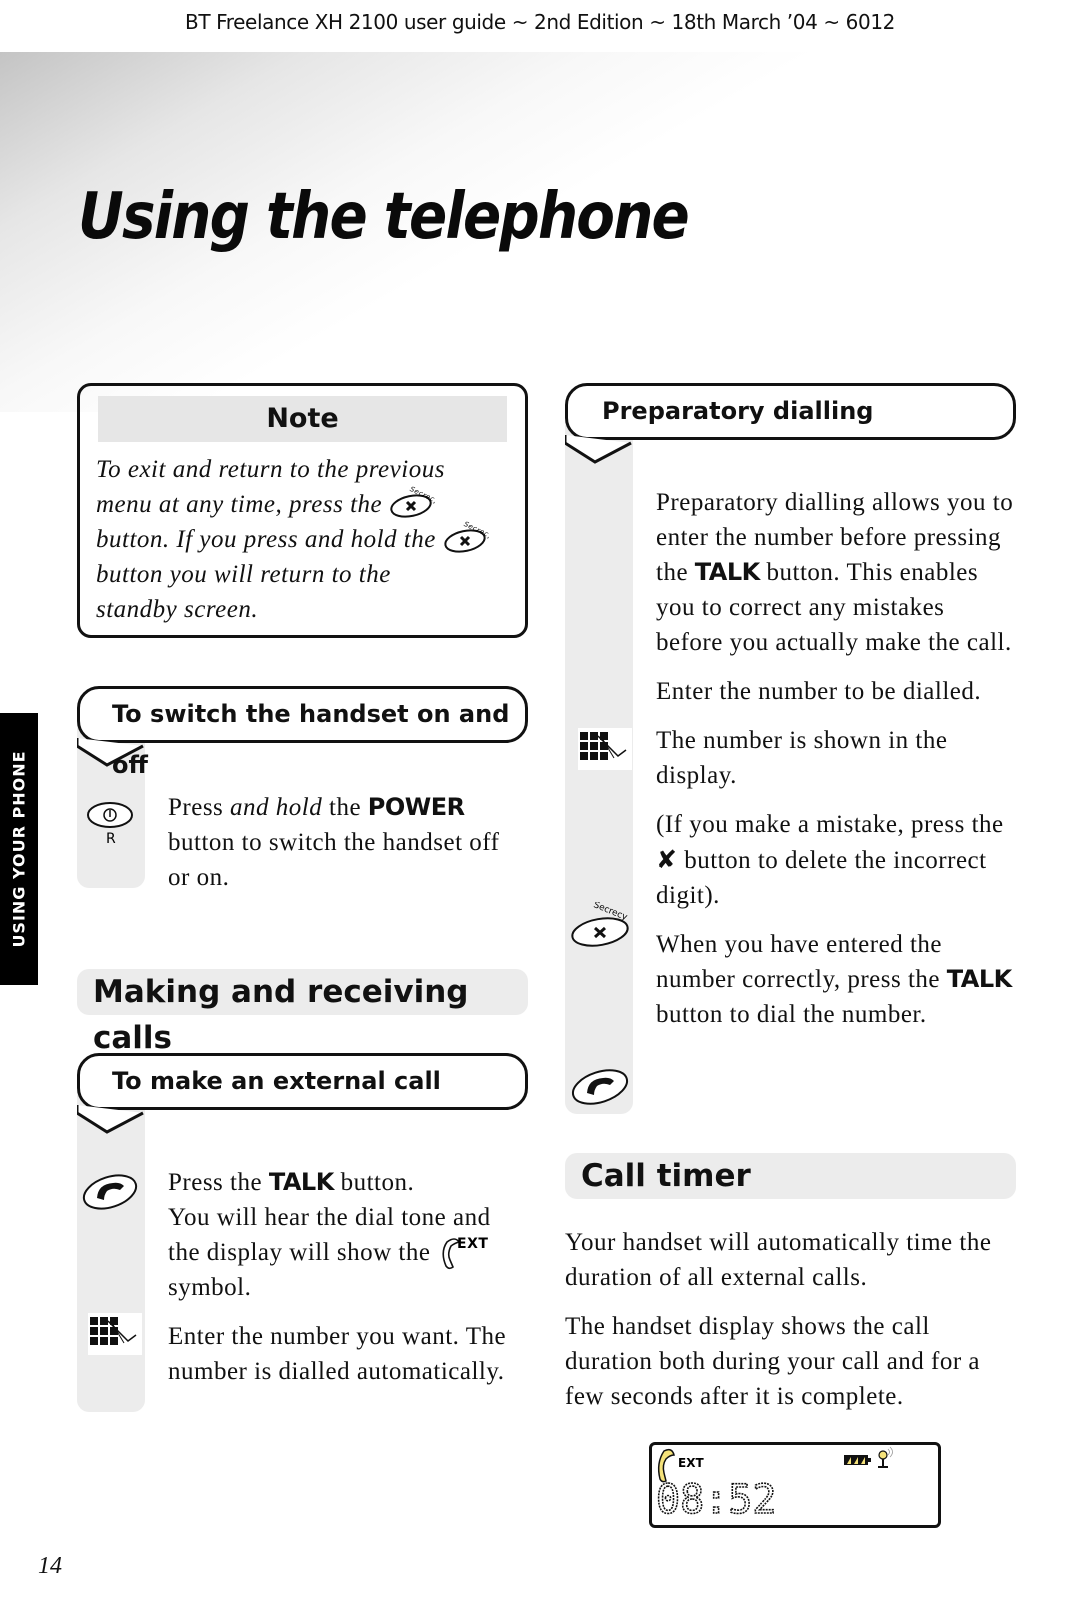  What do you see at coordinates (384, 217) in the screenshot?
I see `page-title: Using the telephone` at bounding box center [384, 217].